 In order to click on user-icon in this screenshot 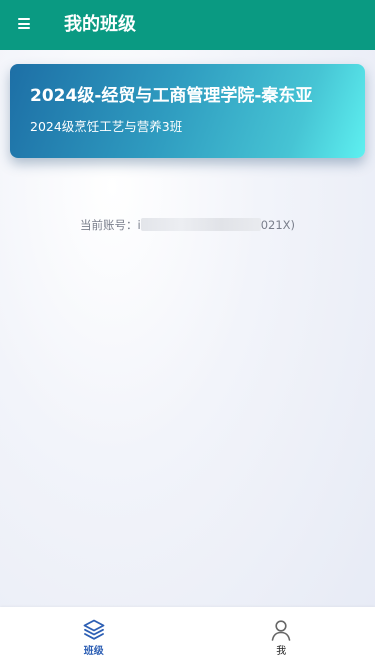, I will do `click(281, 630)`.